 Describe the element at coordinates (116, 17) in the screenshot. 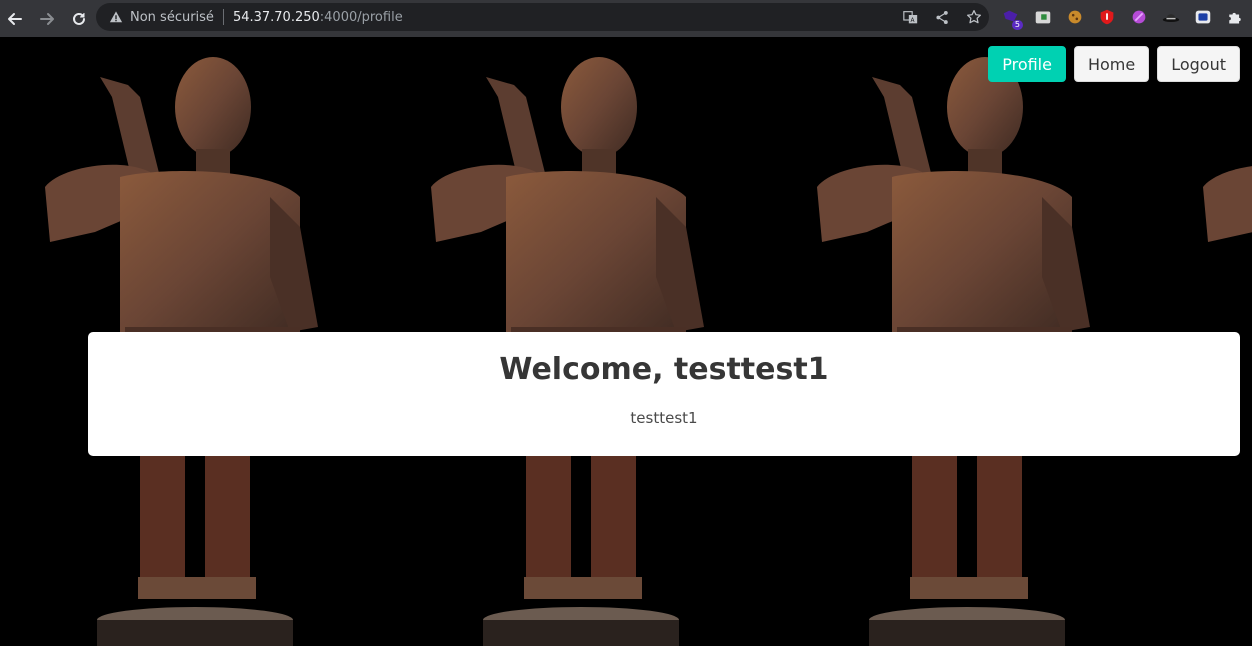

I see `warning-icon` at that location.